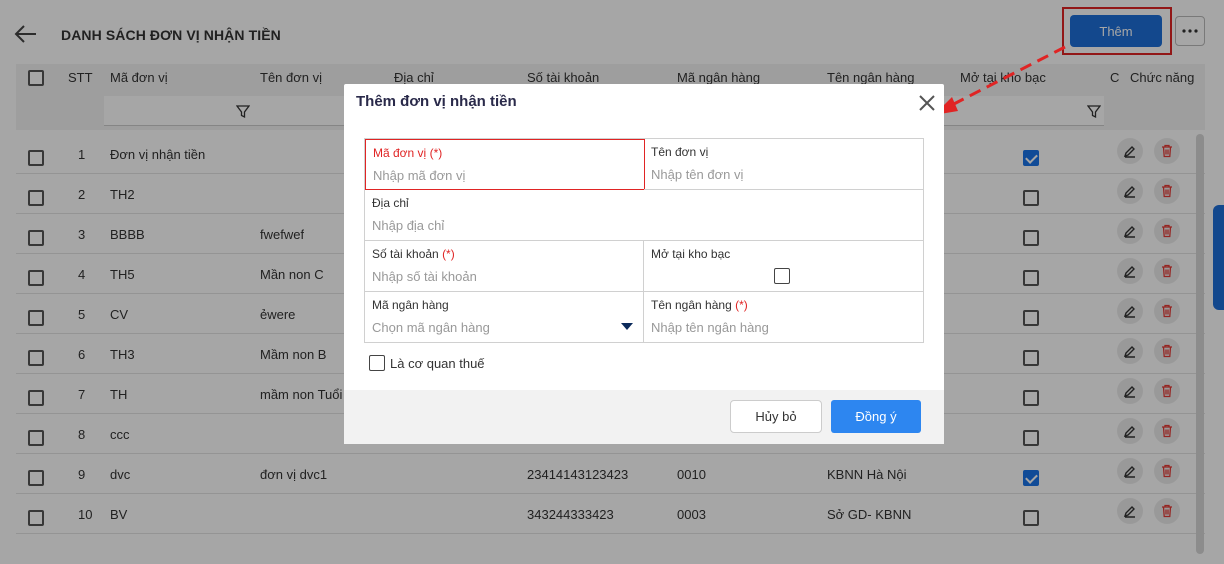 The width and height of the screenshot is (1224, 564). I want to click on name-label: Tên đơn vị, so click(680, 152).